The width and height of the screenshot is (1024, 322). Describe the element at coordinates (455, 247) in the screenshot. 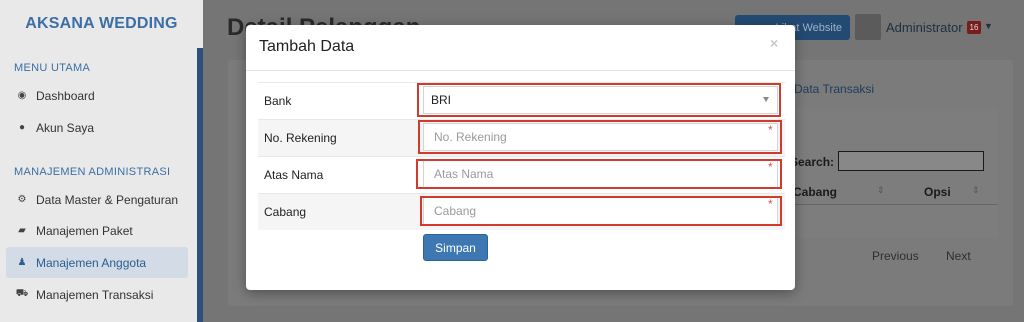

I see `save-button: Simpan` at that location.